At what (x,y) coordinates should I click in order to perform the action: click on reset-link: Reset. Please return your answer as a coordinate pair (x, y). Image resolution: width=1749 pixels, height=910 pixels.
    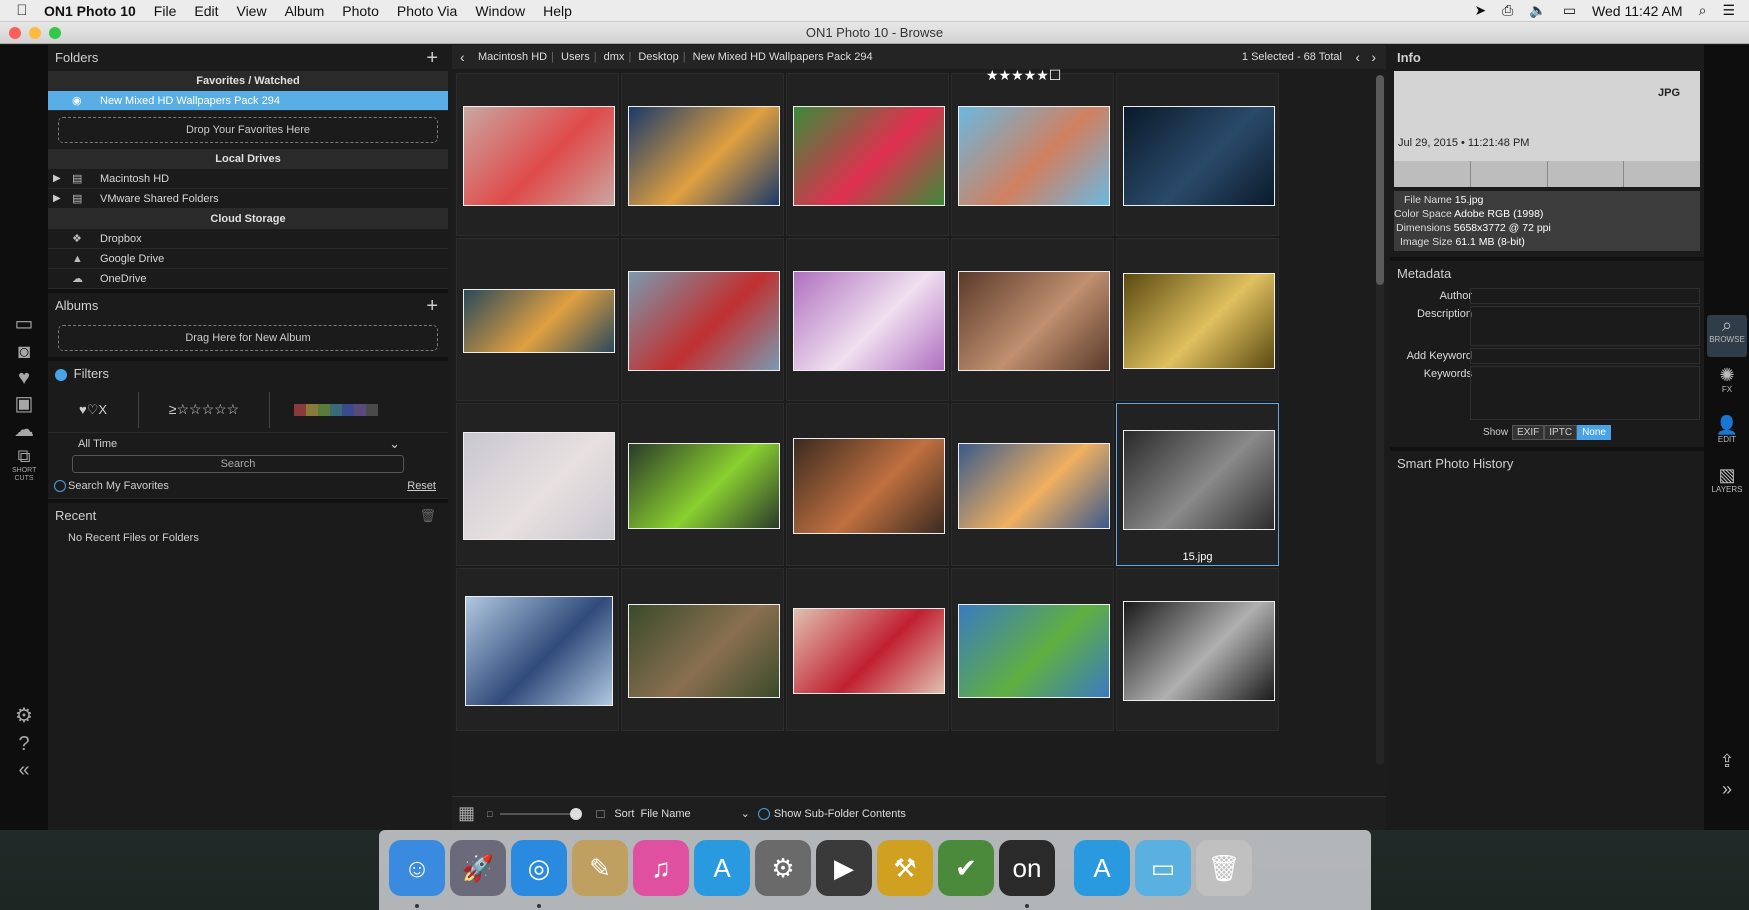
    Looking at the image, I should click on (421, 486).